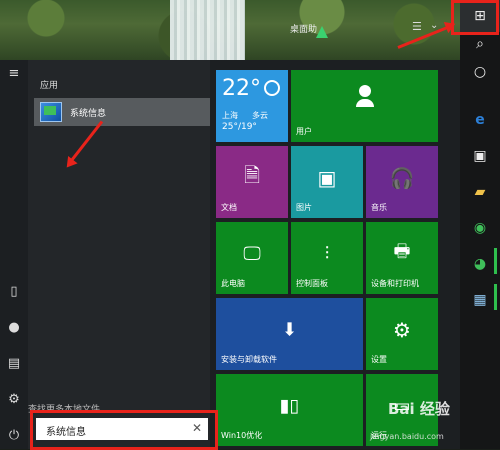 Image resolution: width=500 pixels, height=450 pixels. Describe the element at coordinates (14, 254) in the screenshot. I see `start-left-rail: ≡ ▯ ● ▤ ⚙ ⏻` at that location.